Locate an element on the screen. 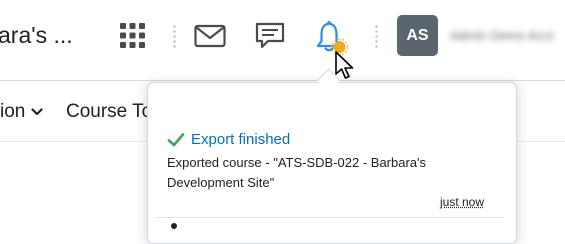 The height and width of the screenshot is (244, 565). notification-separator is located at coordinates (330, 217).